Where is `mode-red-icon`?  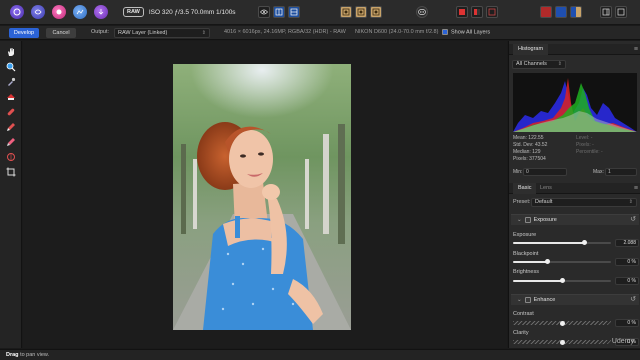 mode-red-icon is located at coordinates (546, 12).